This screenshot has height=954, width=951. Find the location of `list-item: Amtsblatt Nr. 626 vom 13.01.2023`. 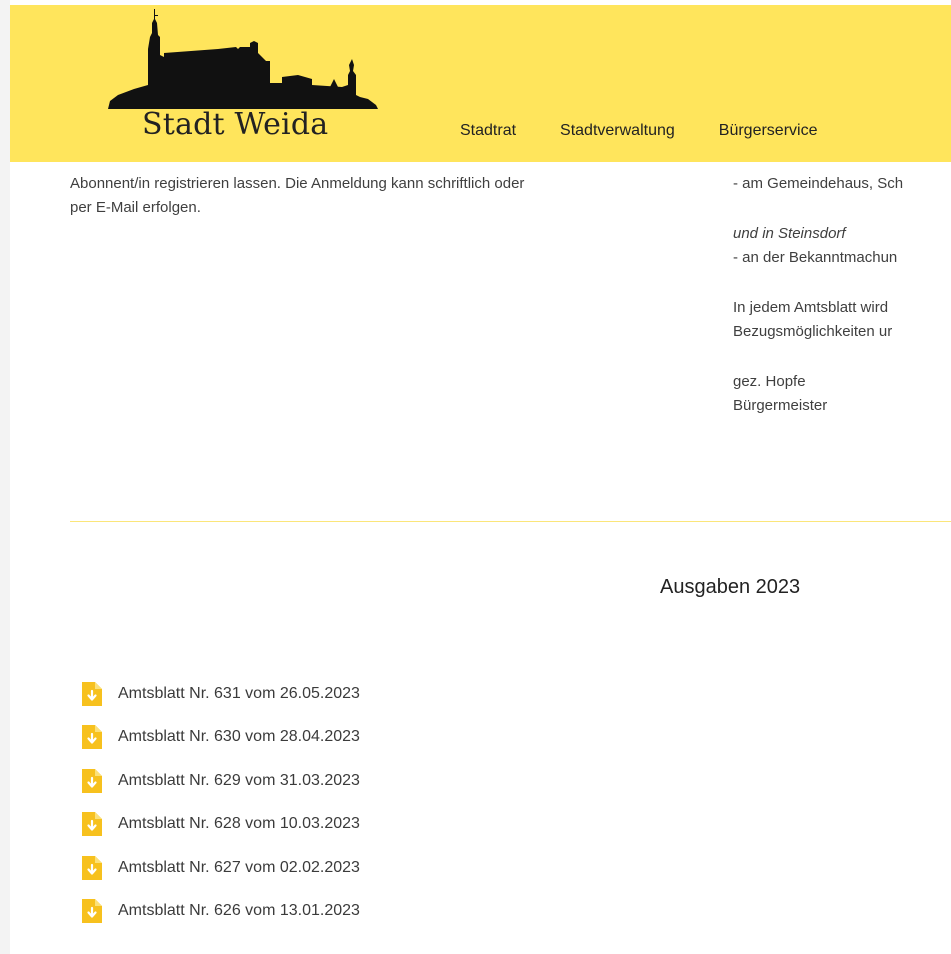

list-item: Amtsblatt Nr. 626 vom 13.01.2023 is located at coordinates (221, 912).